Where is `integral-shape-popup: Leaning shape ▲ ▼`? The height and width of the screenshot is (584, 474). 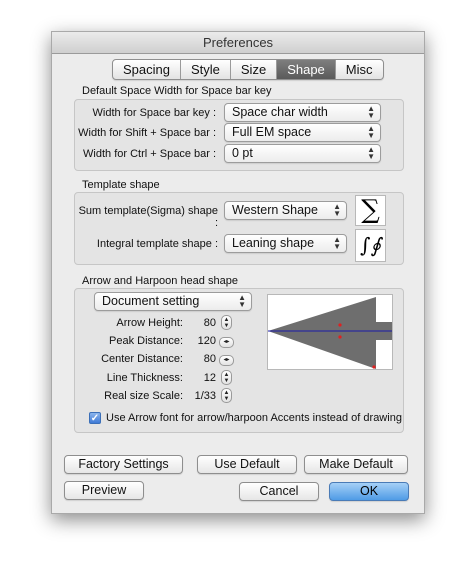 integral-shape-popup: Leaning shape ▲ ▼ is located at coordinates (285, 243).